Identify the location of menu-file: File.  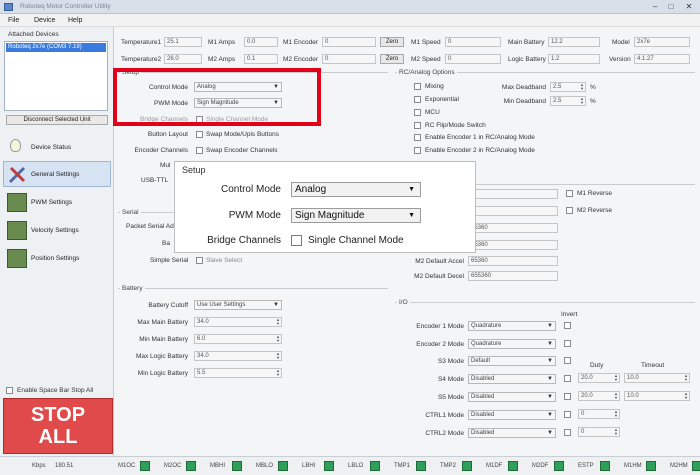
(13, 20).